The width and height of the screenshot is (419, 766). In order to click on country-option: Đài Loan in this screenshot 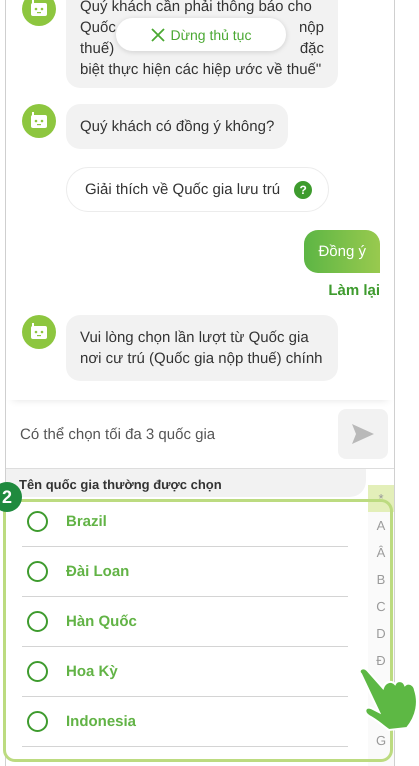, I will do `click(185, 572)`.